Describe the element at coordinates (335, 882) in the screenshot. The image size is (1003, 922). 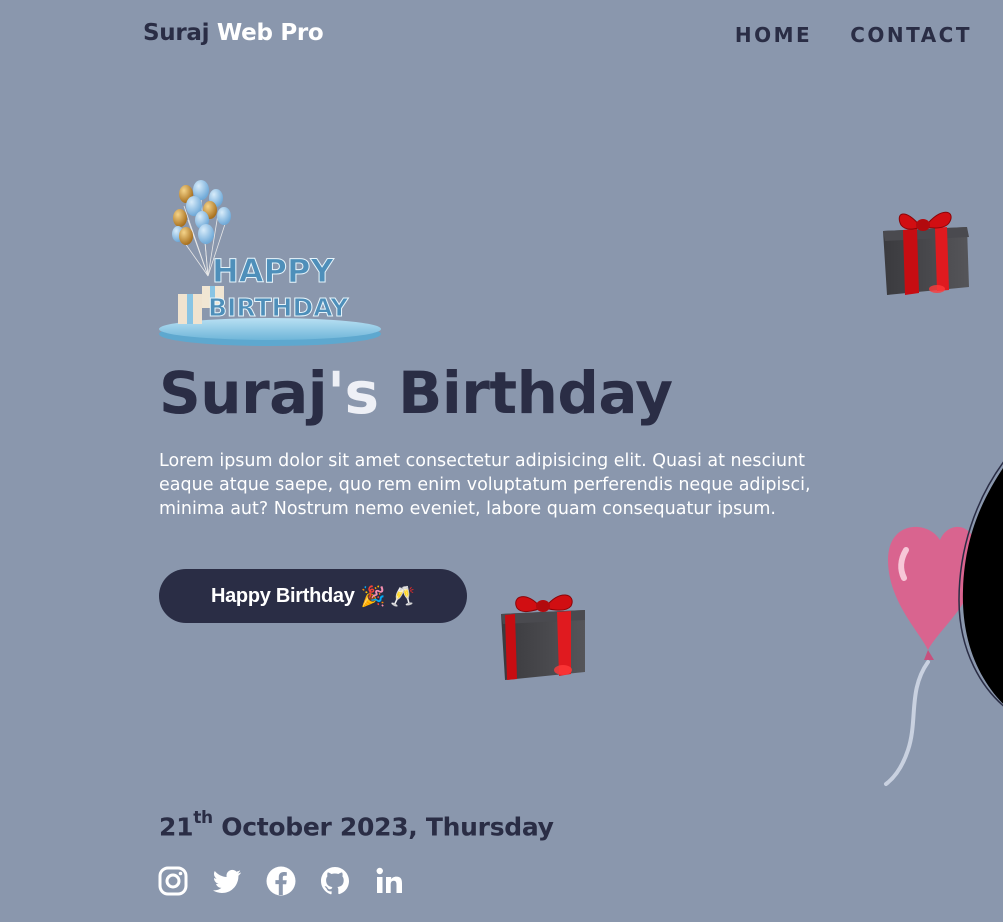
I see `github-icon` at that location.